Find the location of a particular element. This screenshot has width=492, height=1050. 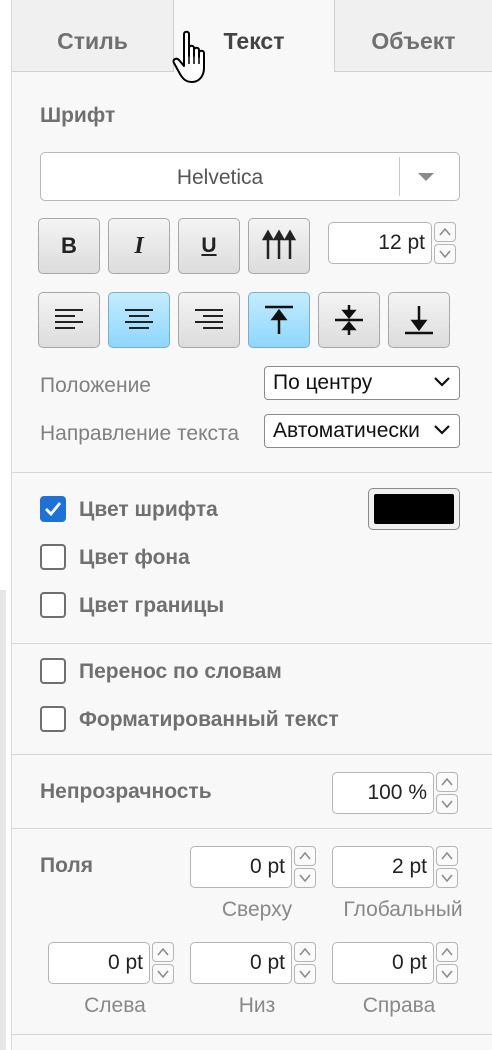

align-right-button is located at coordinates (209, 320).